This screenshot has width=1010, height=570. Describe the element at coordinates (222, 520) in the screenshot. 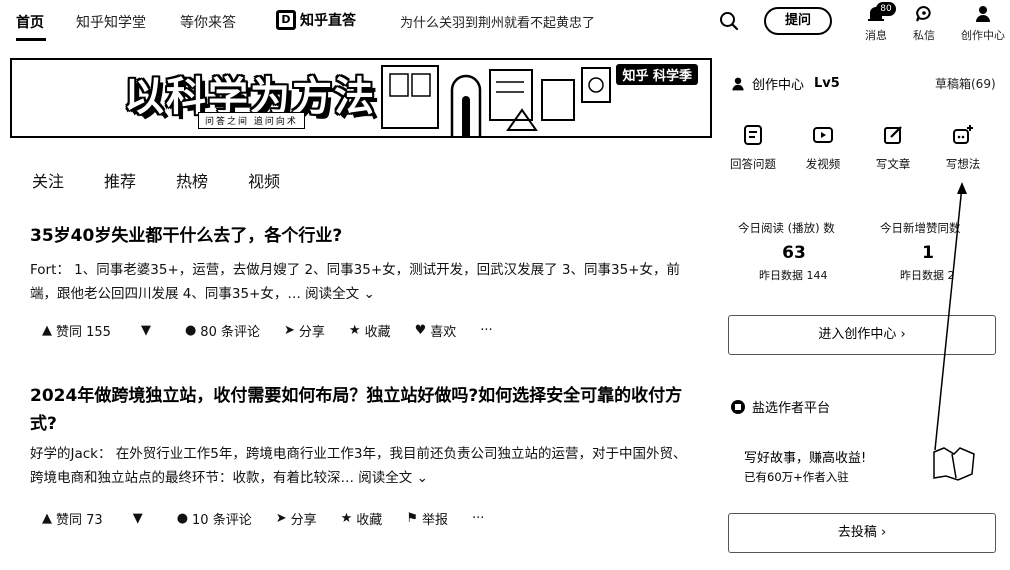

I see `comment-label: 10 条评论` at that location.